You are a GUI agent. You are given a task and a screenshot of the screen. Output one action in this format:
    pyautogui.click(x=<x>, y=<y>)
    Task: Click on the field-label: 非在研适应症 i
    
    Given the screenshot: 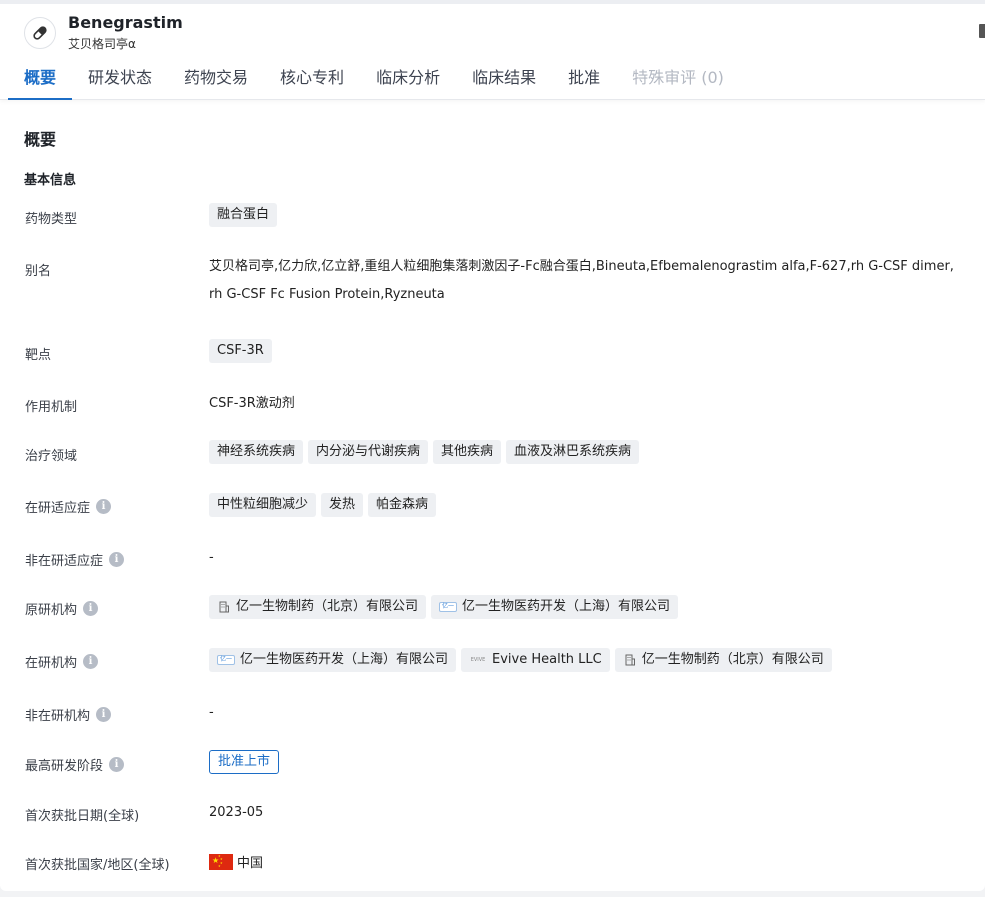 What is the action you would take?
    pyautogui.click(x=75, y=559)
    